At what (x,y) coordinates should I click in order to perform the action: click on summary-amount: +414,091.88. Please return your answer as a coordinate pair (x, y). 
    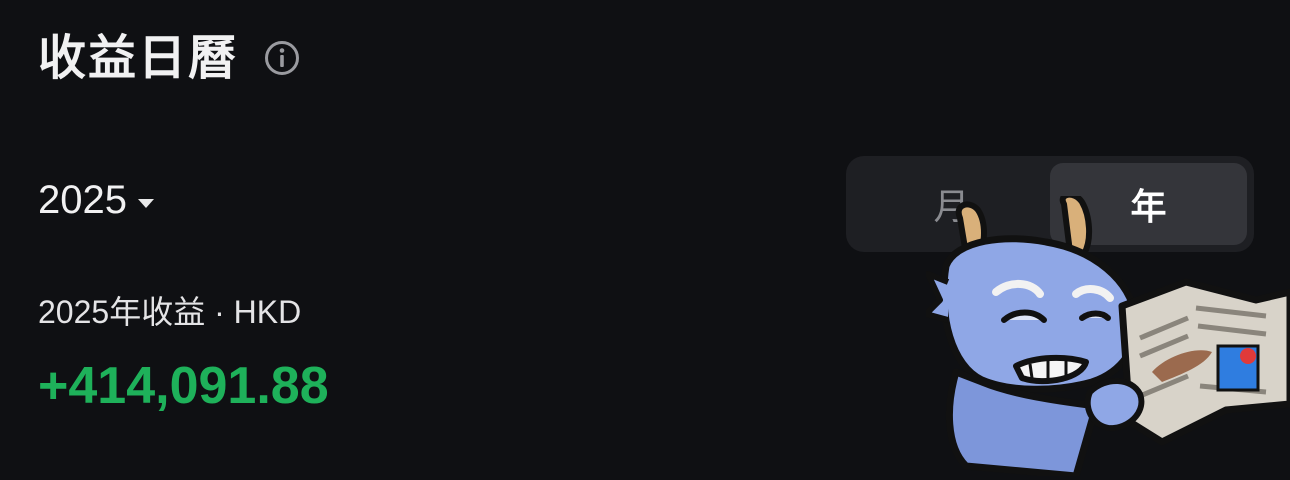
    Looking at the image, I should click on (183, 386).